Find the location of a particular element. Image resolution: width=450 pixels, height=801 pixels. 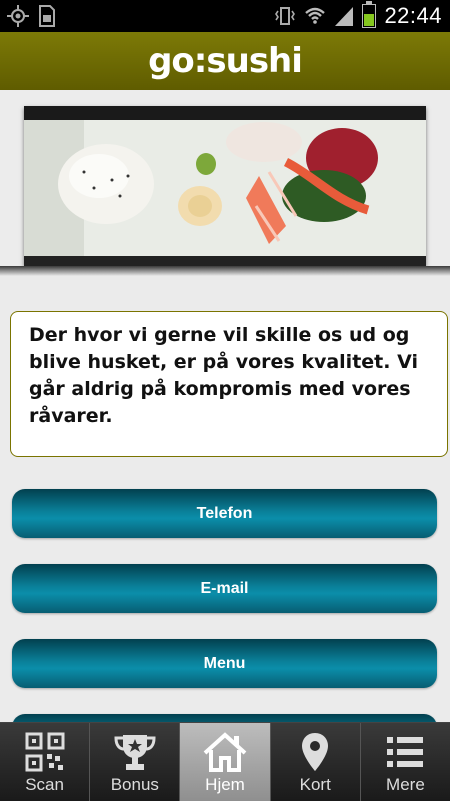

battery-icon is located at coordinates (369, 14).